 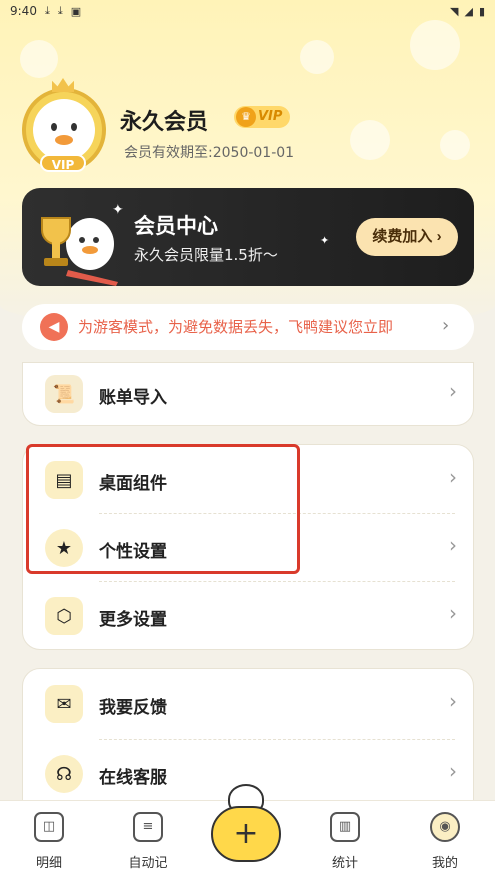 I want to click on tab-mine: ◉ 我的, so click(x=445, y=841).